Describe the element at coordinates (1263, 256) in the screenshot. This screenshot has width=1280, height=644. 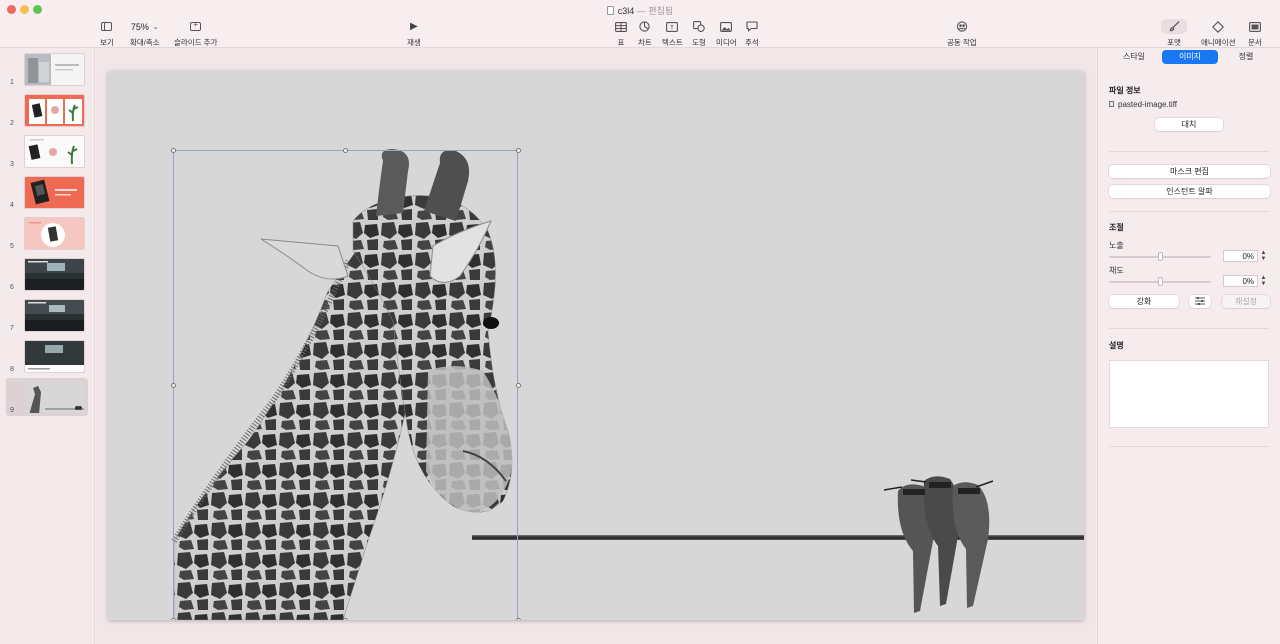
I see `exposure-stepper: ▲ ▼` at that location.